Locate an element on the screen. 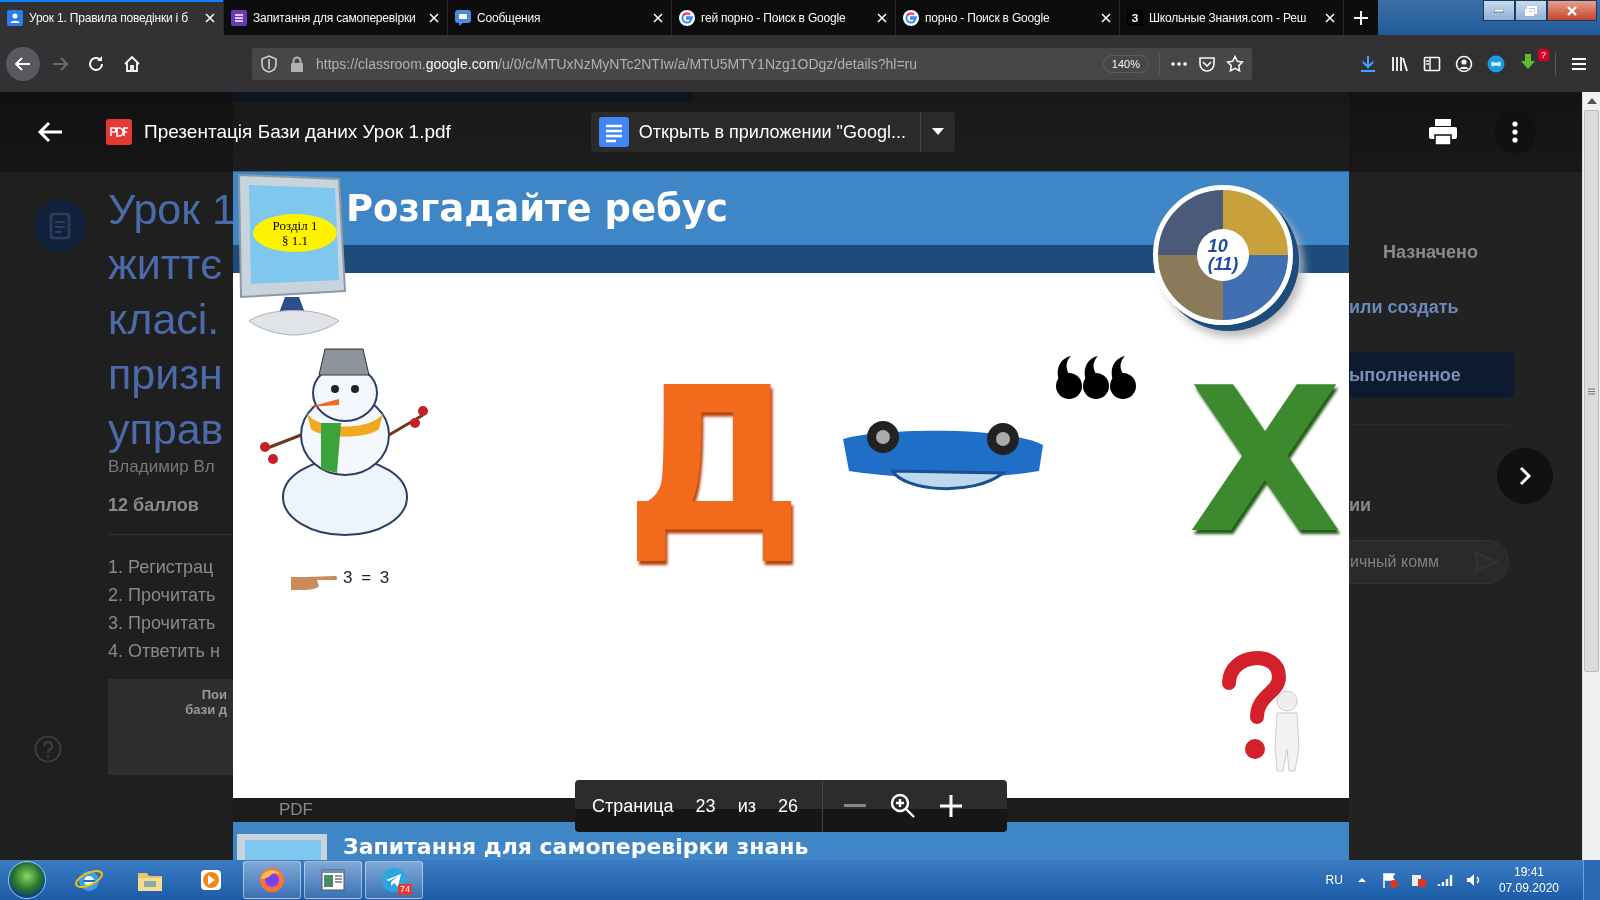 The height and width of the screenshot is (900, 1600). assignment-status: Назначено is located at coordinates (1431, 252).